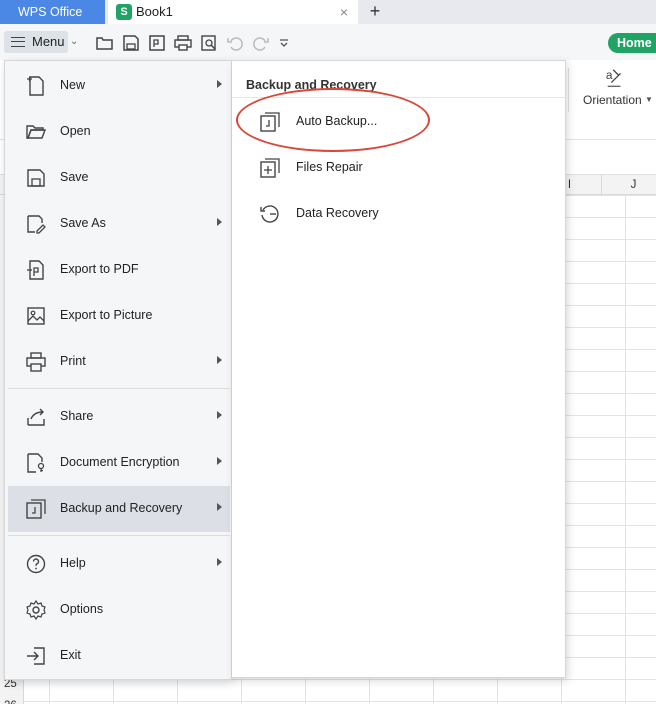 This screenshot has height=704, width=656. I want to click on title-bar: WPS Office S Book1 × +, so click(328, 12).